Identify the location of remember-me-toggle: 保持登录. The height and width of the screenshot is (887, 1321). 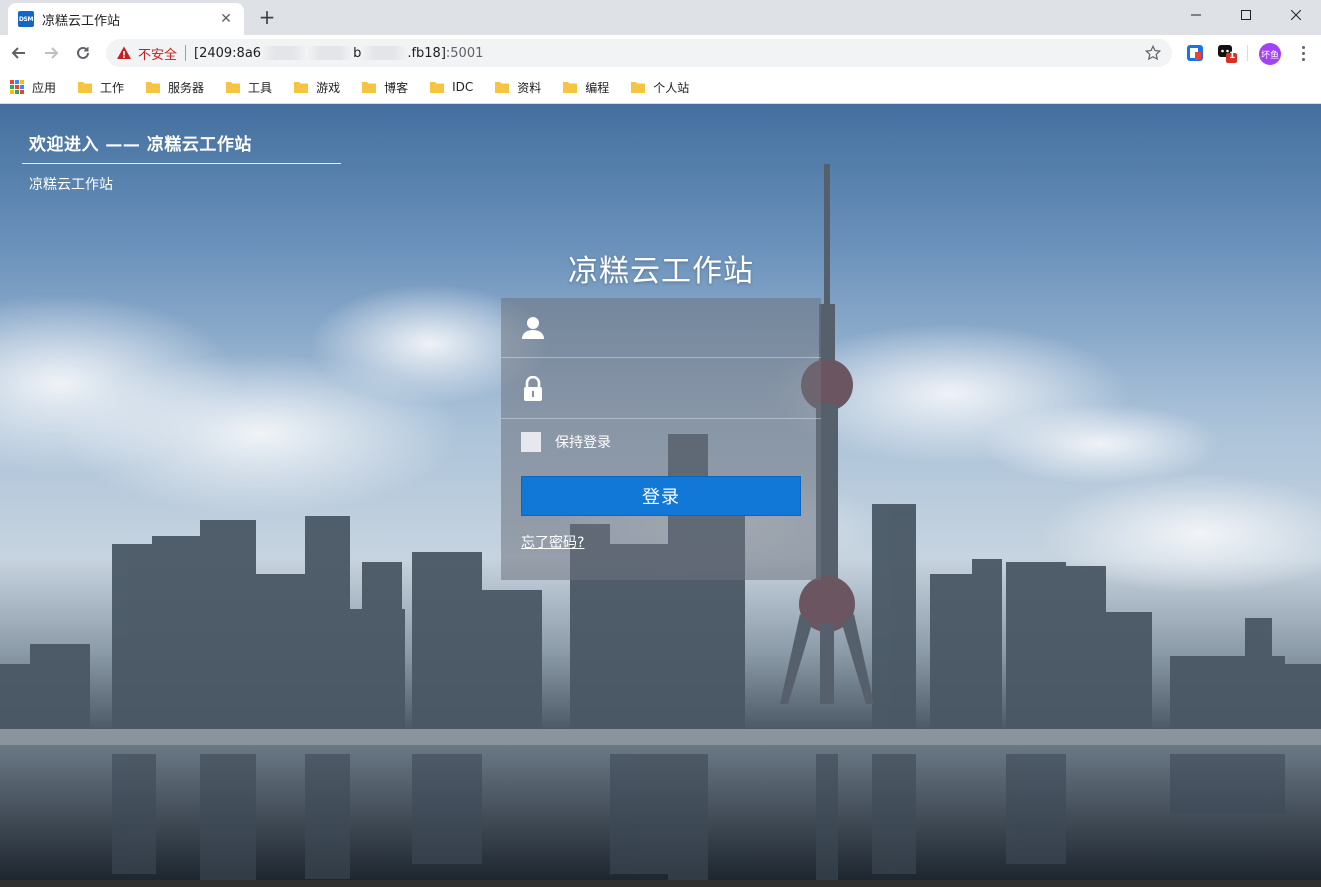
(566, 442).